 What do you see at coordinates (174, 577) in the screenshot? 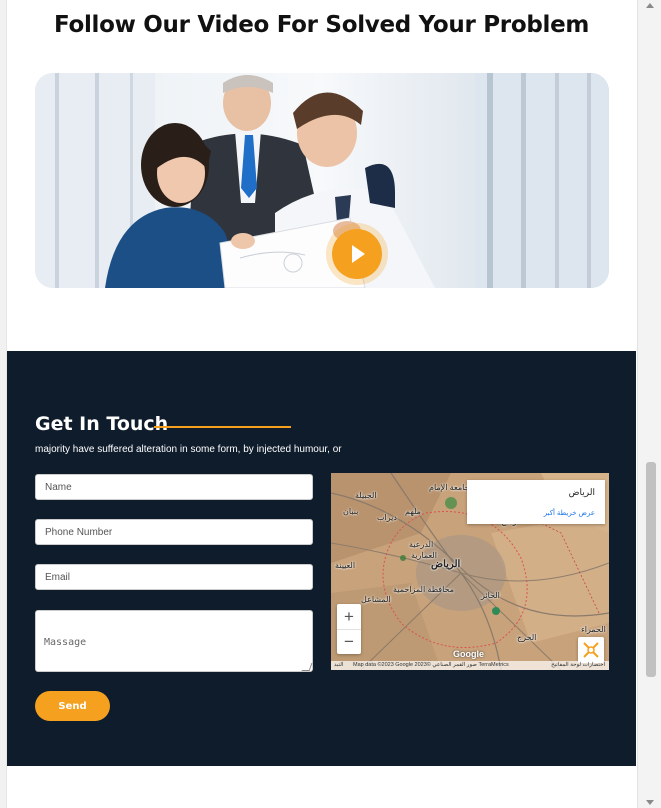
I see `email-input` at bounding box center [174, 577].